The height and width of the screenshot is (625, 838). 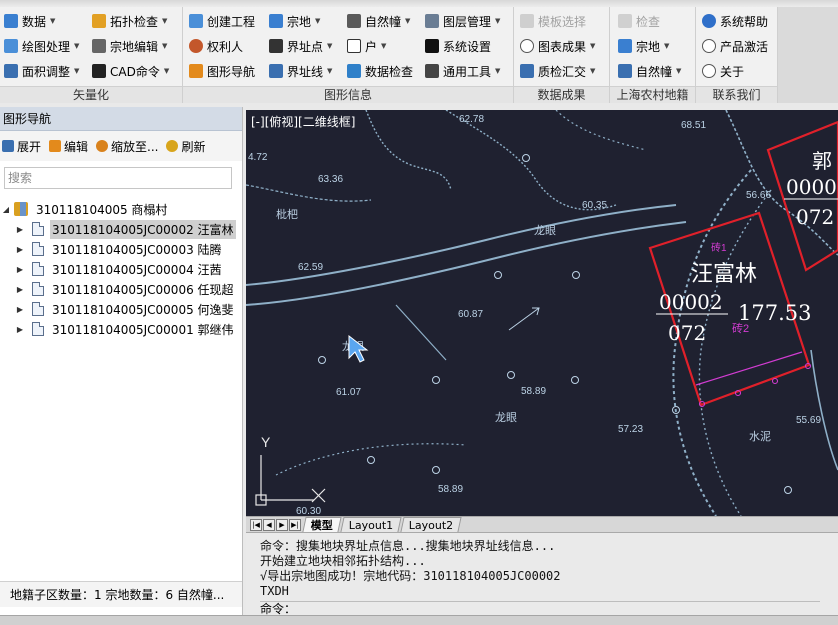 I want to click on tree-item: ▶ 310118104005JC00006 任现超, so click(x=121, y=289).